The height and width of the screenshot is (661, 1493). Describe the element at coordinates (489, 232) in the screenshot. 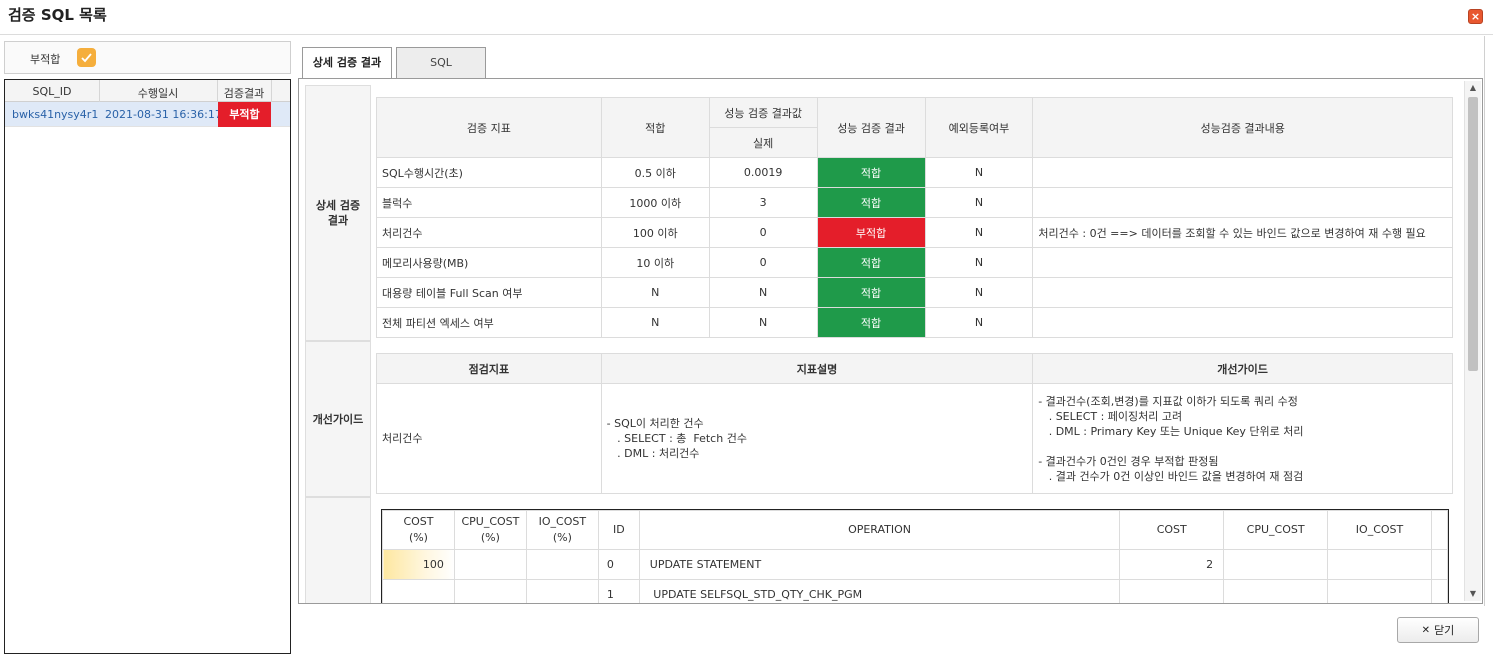

I see `indicator-cell: 처리건수` at that location.